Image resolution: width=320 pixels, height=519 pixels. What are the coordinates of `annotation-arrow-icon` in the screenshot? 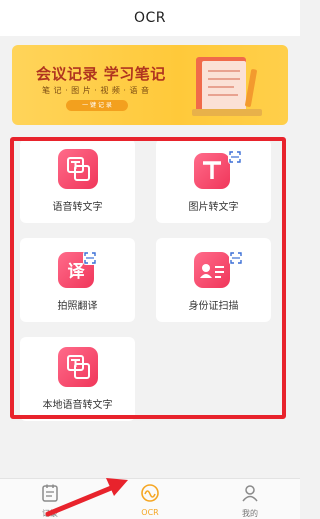 It's located at (86, 497).